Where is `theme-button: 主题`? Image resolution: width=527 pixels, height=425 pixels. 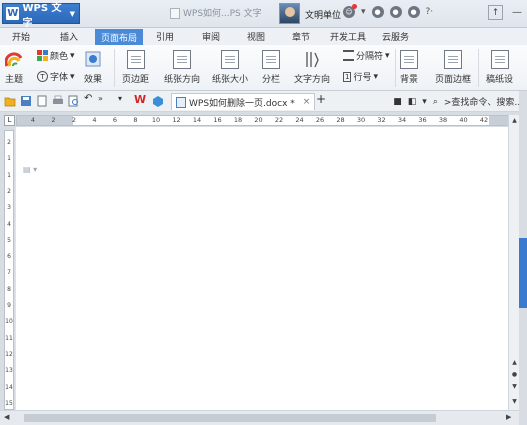 theme-button: 主题 is located at coordinates (14, 67).